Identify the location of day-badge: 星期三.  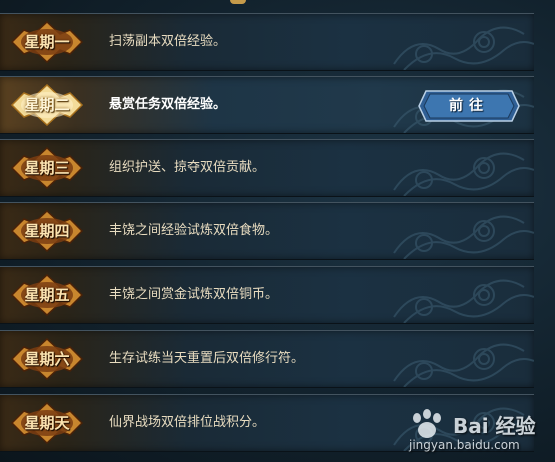
(47, 168).